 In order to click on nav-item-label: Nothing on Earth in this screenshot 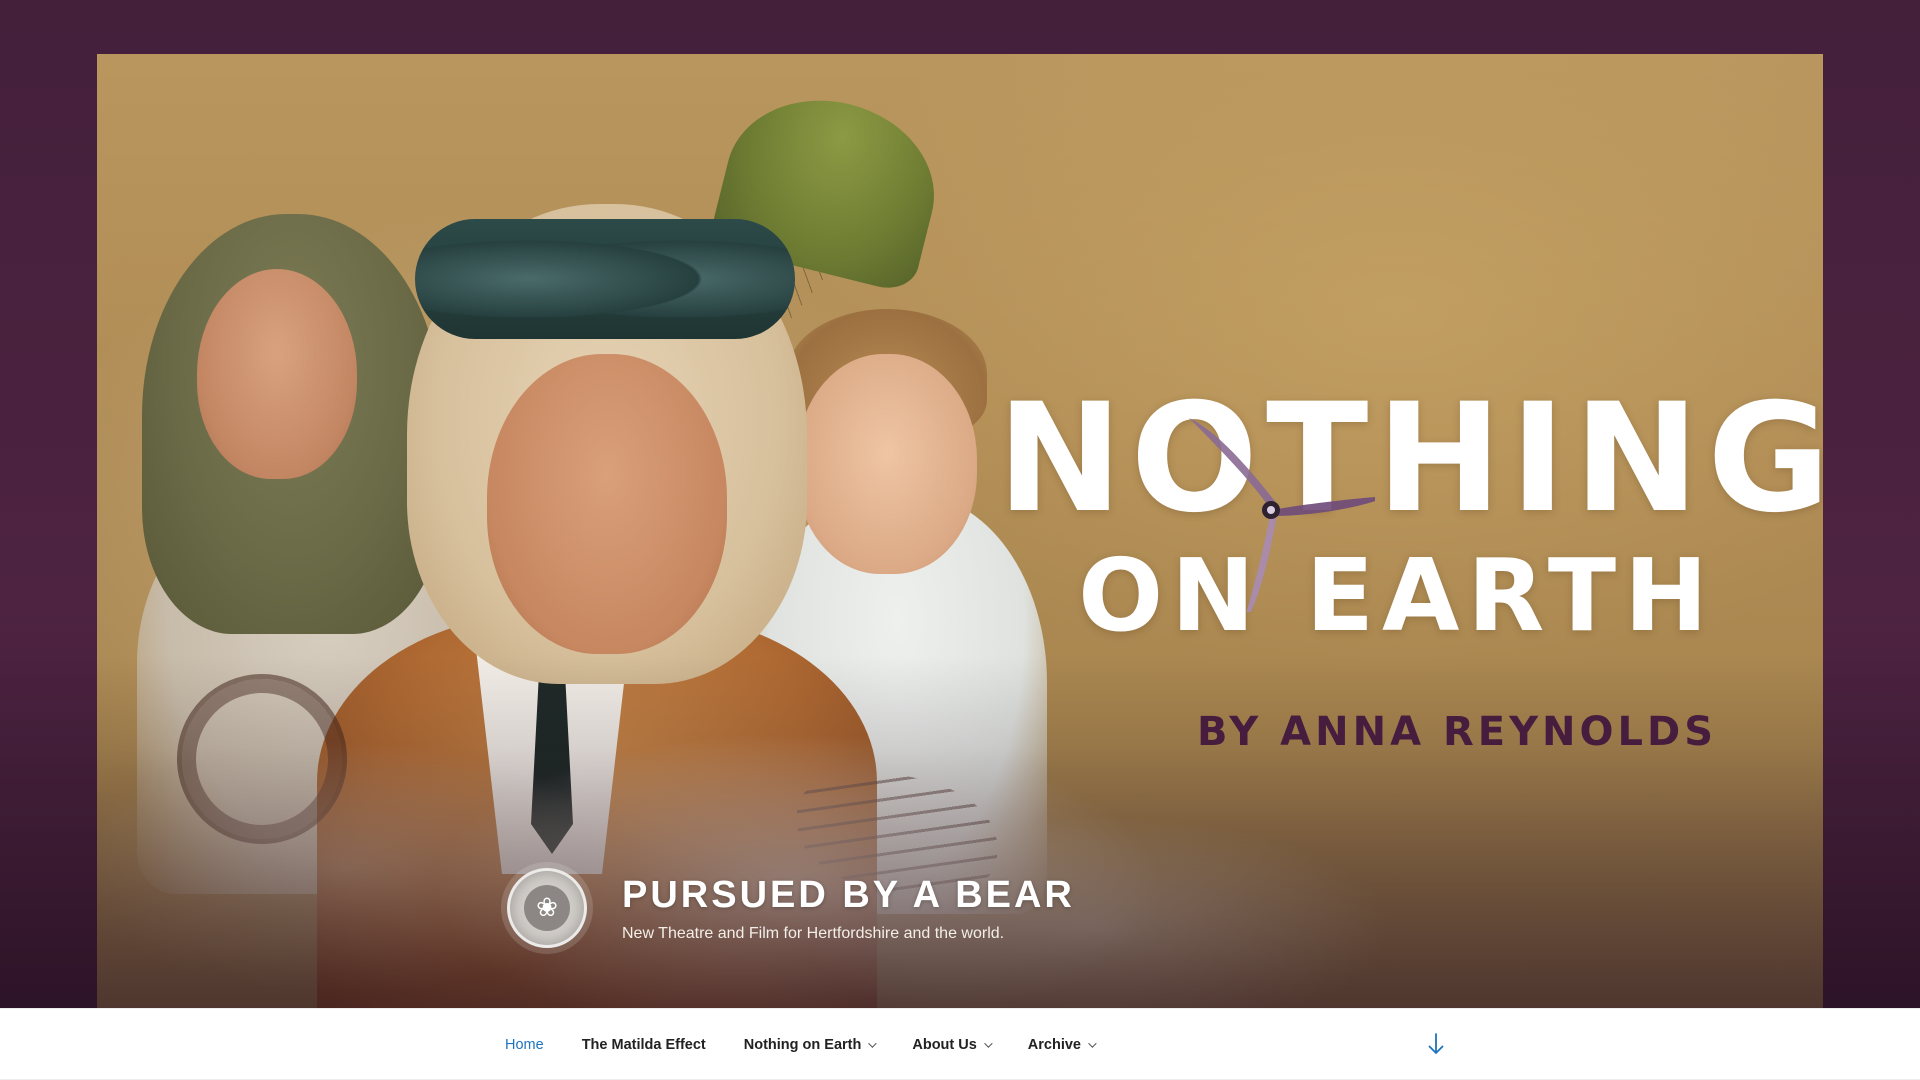, I will do `click(802, 1045)`.